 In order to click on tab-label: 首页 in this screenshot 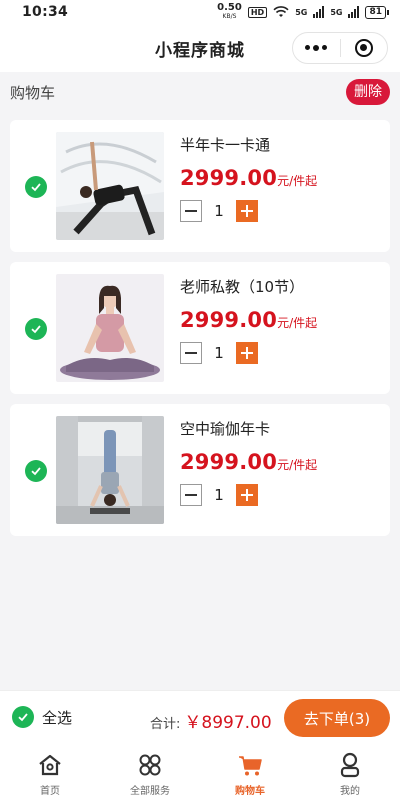, I will do `click(50, 791)`.